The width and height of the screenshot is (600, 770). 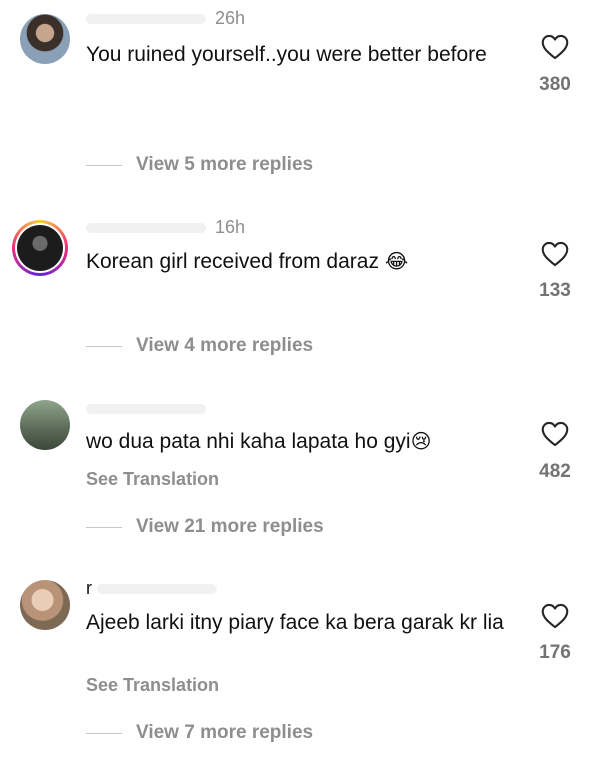 What do you see at coordinates (225, 164) in the screenshot?
I see `view-replies-label: View 5 more replies` at bounding box center [225, 164].